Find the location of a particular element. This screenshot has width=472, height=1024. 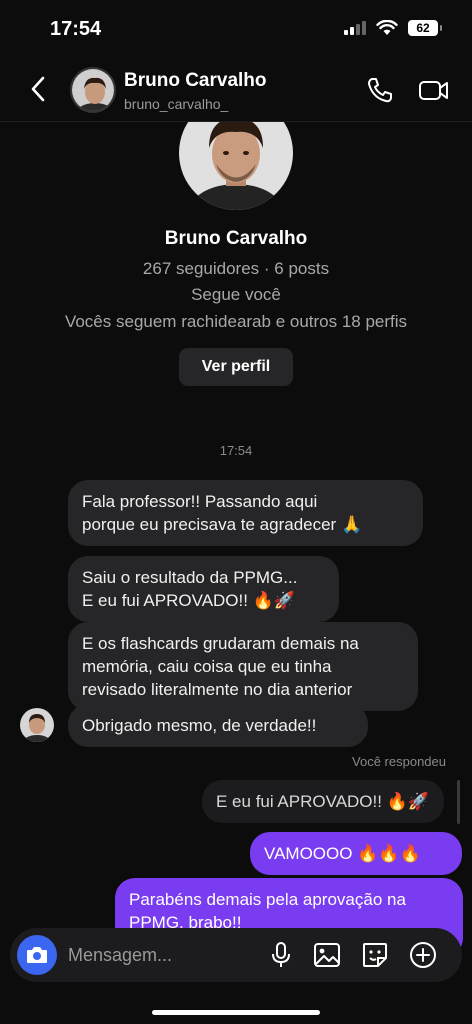

phone-icon is located at coordinates (380, 90).